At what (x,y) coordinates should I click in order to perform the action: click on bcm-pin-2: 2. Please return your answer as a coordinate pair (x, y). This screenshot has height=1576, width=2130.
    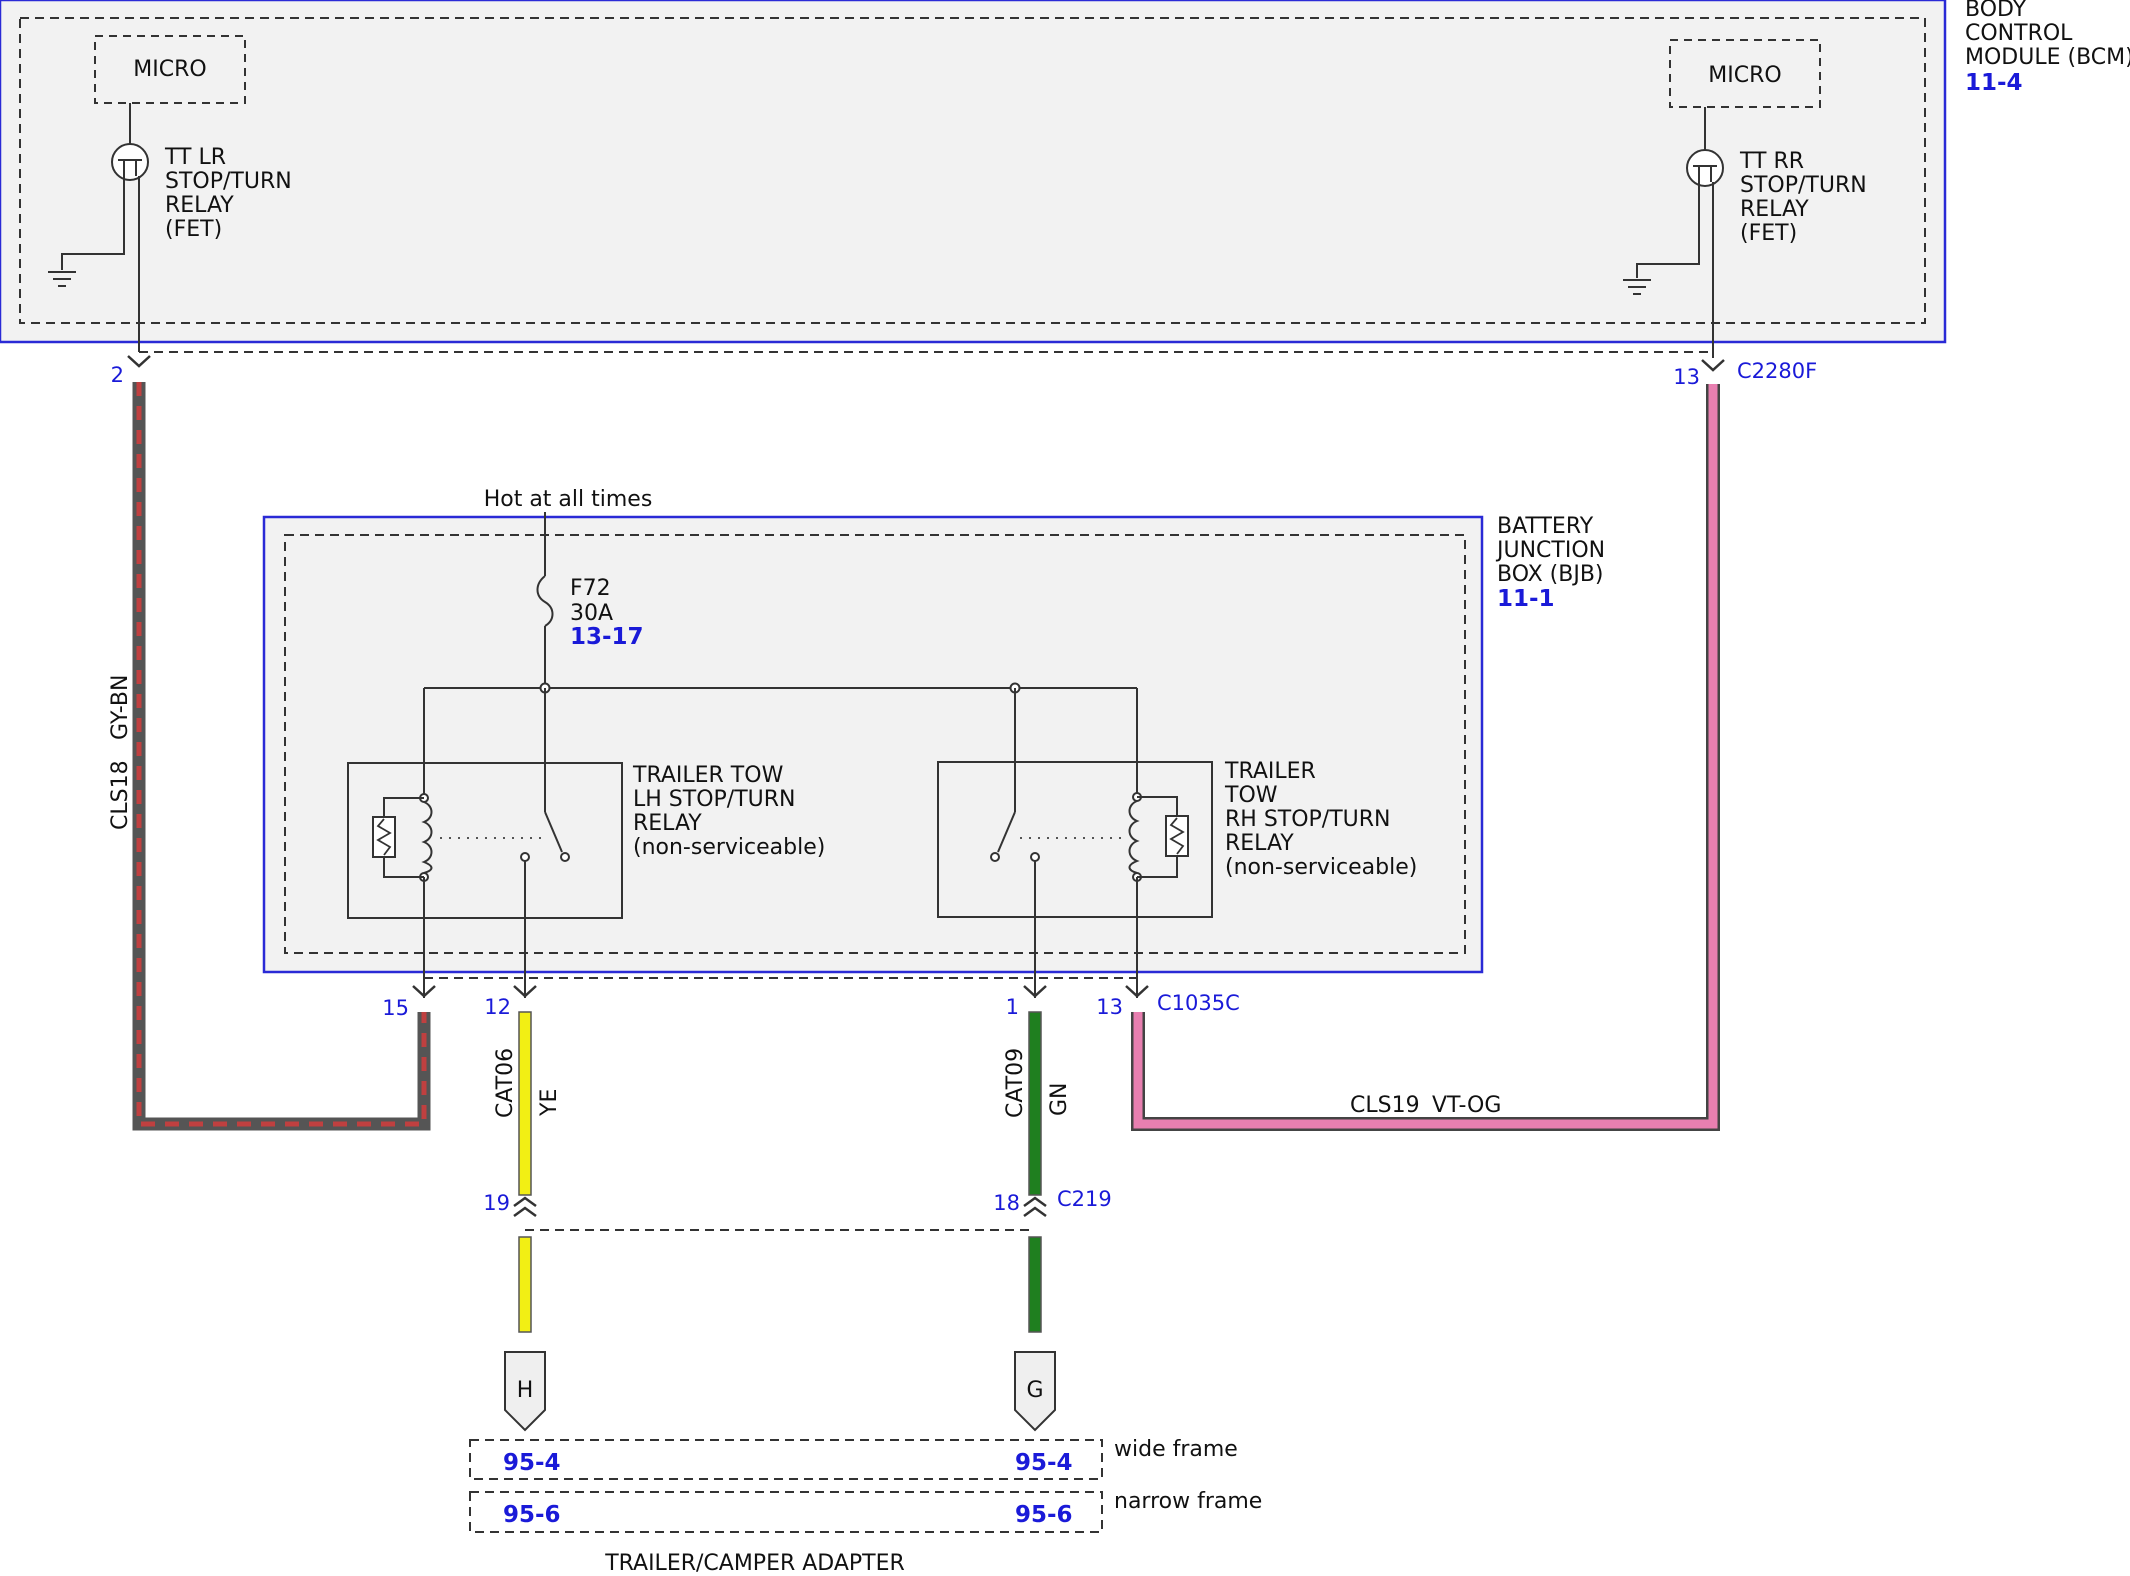
    Looking at the image, I should click on (117, 375).